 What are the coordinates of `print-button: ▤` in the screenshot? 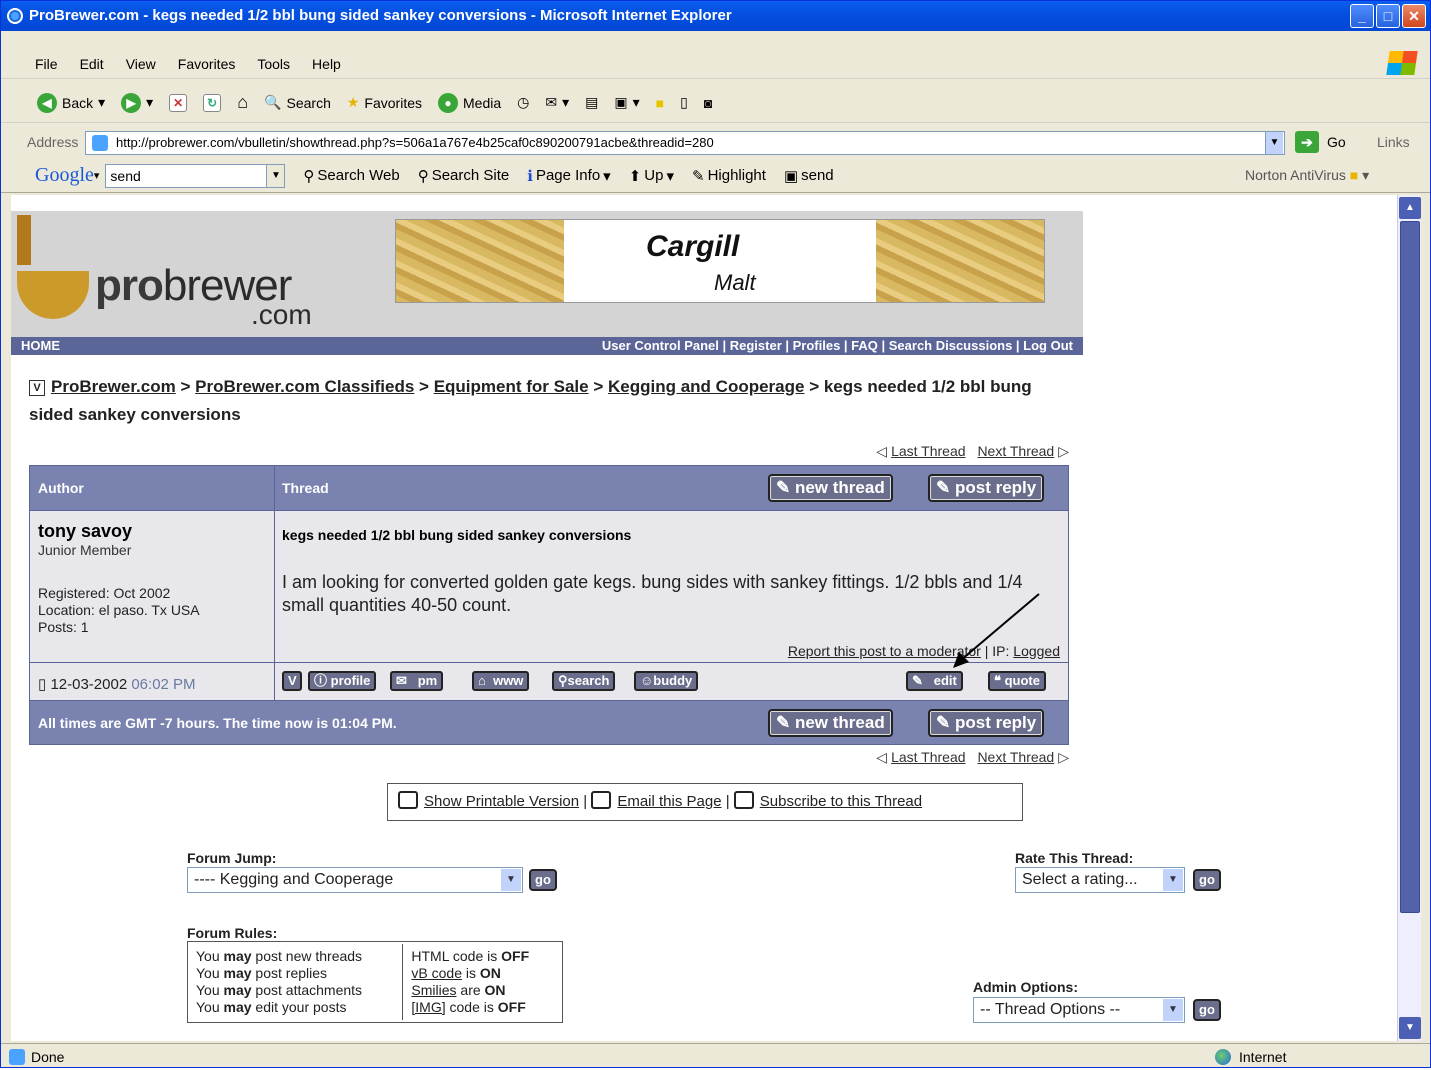 It's located at (591, 102).